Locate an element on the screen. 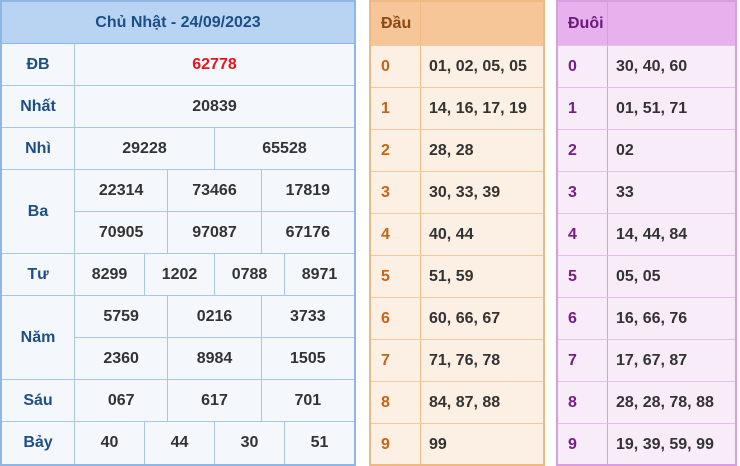 This screenshot has width=740, height=466. dau-digit: 5 is located at coordinates (396, 276).